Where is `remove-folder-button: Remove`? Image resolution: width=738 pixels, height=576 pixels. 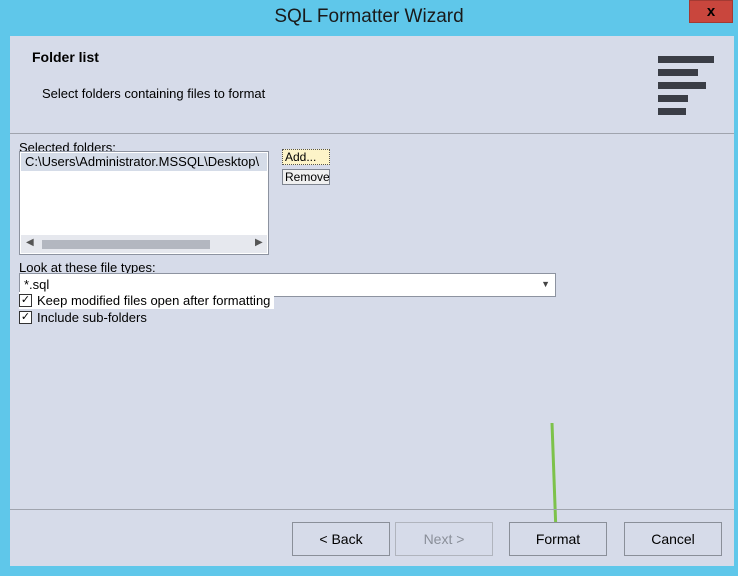 remove-folder-button: Remove is located at coordinates (306, 177).